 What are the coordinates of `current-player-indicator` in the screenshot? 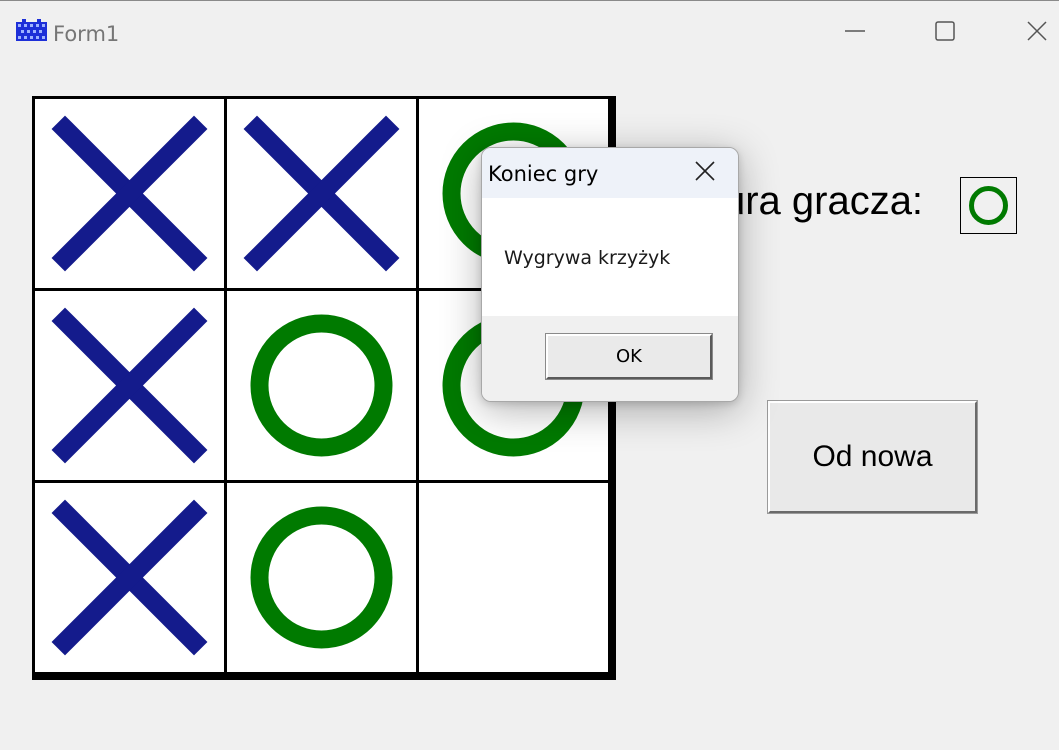 It's located at (988, 205).